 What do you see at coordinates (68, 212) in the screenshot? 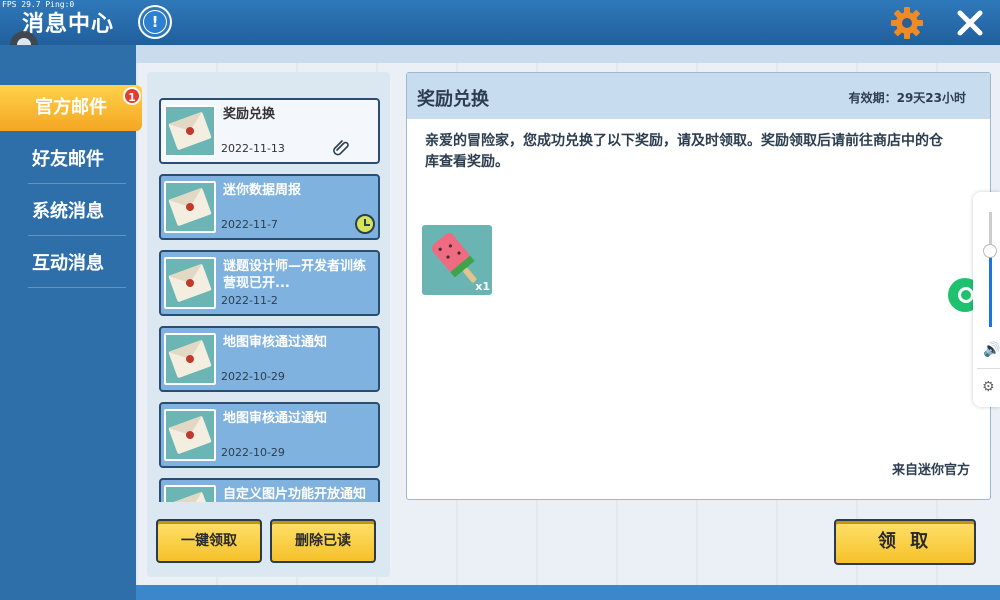
I see `sidebar-item-system-messages: 系统消息` at bounding box center [68, 212].